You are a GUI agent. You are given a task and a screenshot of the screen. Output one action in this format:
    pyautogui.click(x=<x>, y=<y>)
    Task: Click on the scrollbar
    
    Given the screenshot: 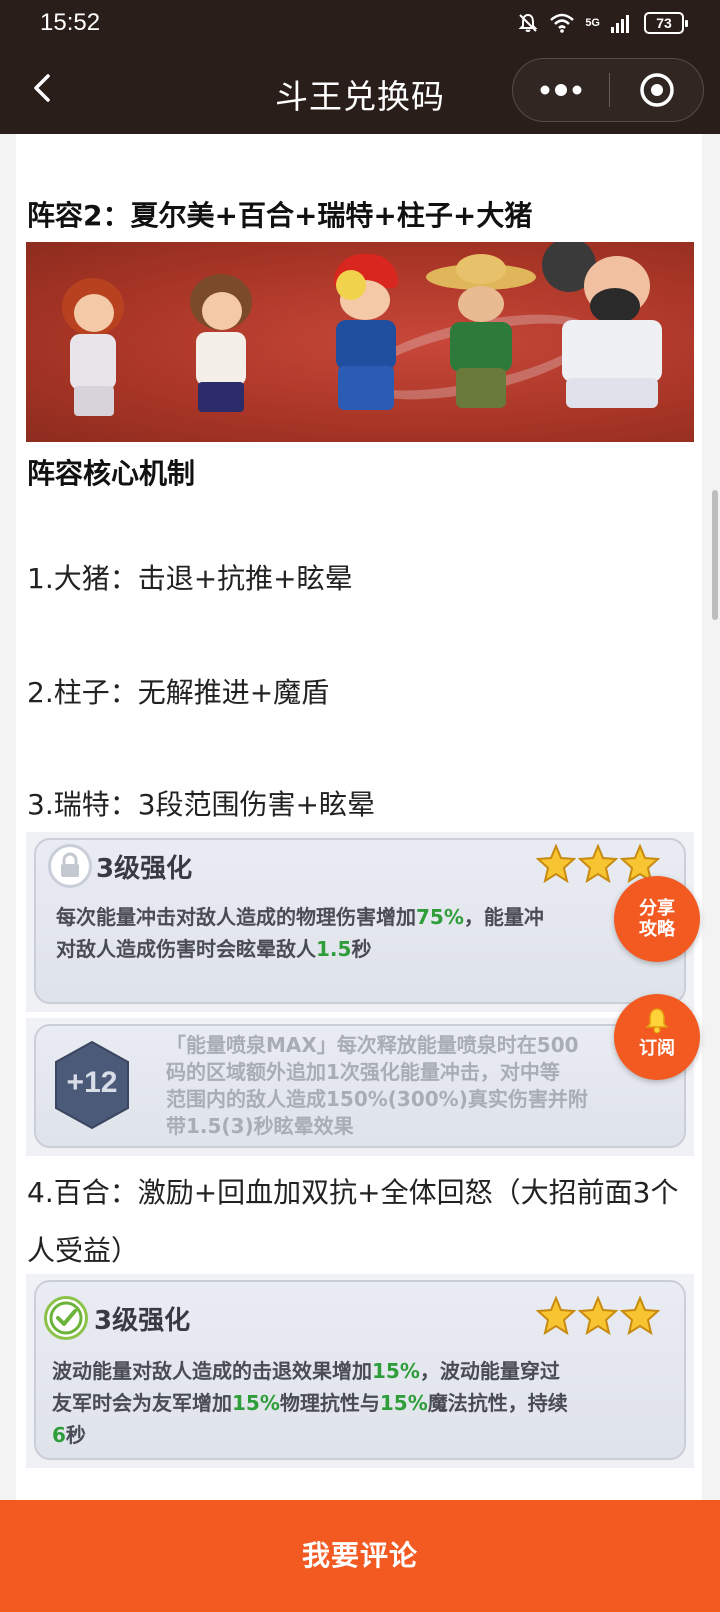 What is the action you would take?
    pyautogui.click(x=715, y=555)
    